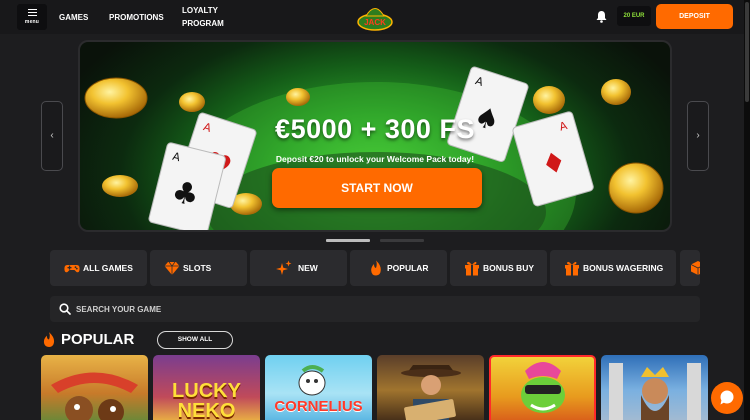 This screenshot has height=420, width=750. What do you see at coordinates (623, 268) in the screenshot?
I see `category-label: BONUS WAGERING` at bounding box center [623, 268].